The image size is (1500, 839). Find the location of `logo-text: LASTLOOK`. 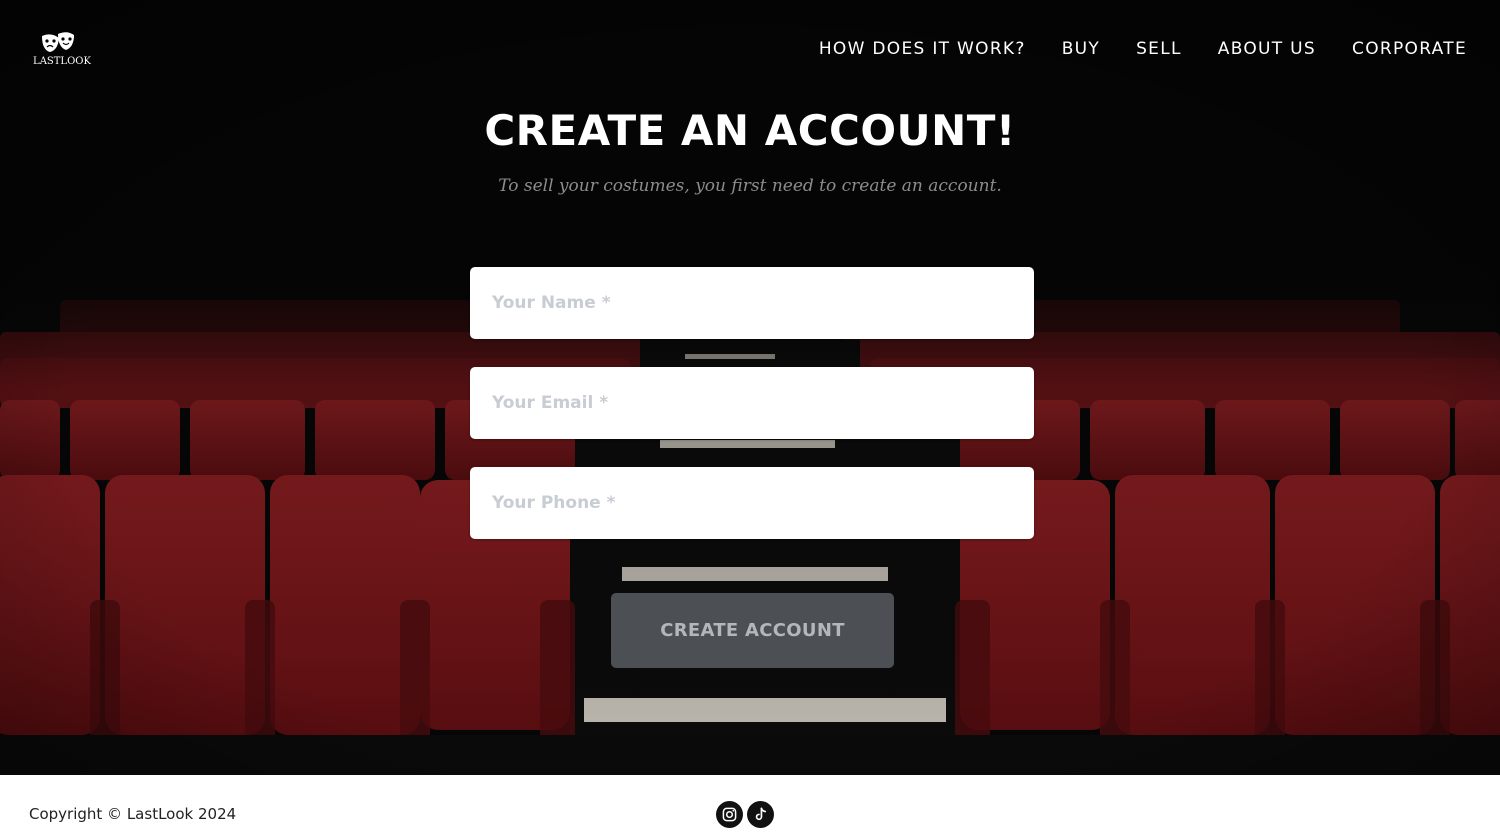

logo-text: LASTLOOK is located at coordinates (62, 61).